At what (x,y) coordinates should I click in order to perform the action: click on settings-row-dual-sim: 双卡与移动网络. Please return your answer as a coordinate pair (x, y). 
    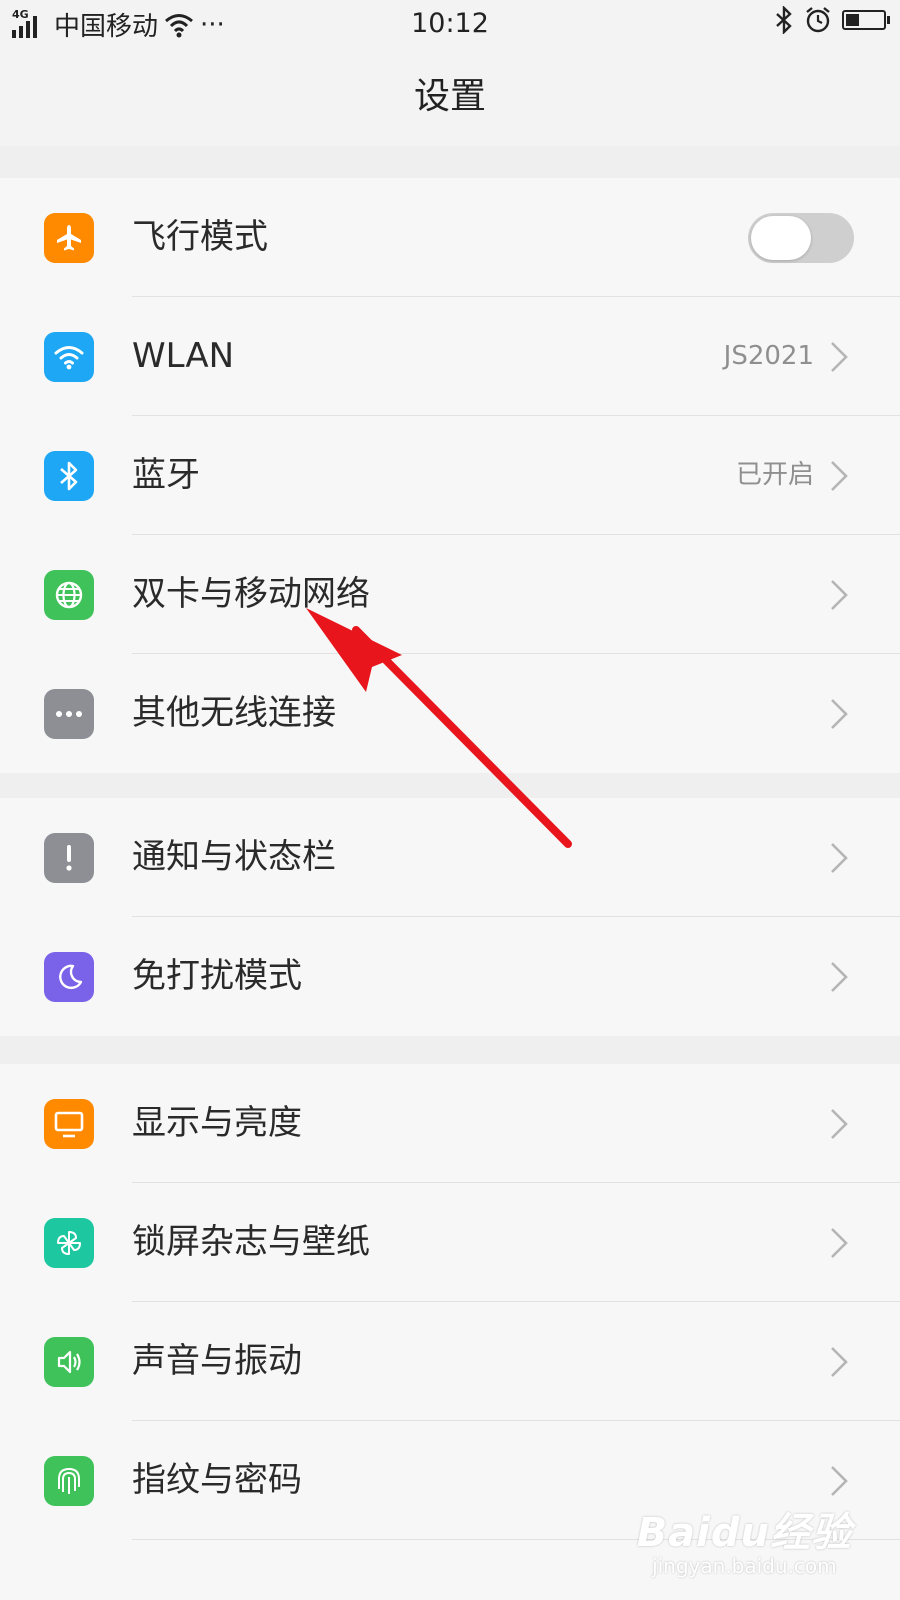
    Looking at the image, I should click on (450, 594).